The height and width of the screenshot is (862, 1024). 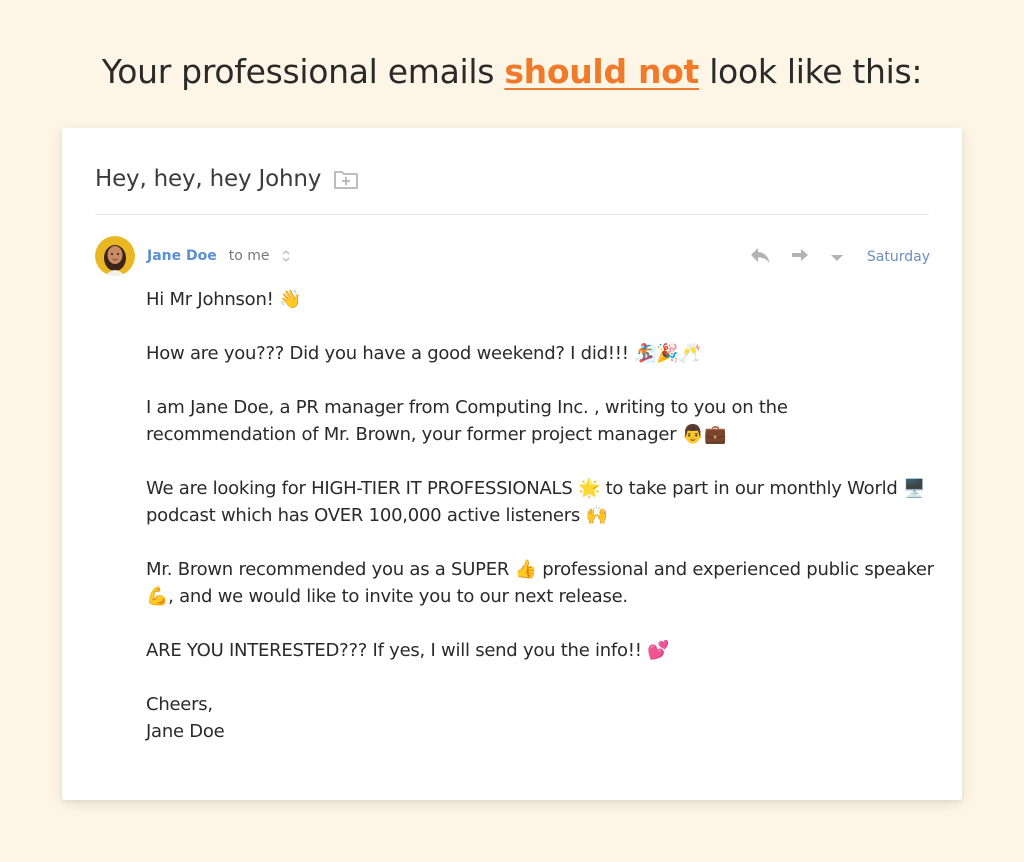 I want to click on header-divider, so click(x=512, y=214).